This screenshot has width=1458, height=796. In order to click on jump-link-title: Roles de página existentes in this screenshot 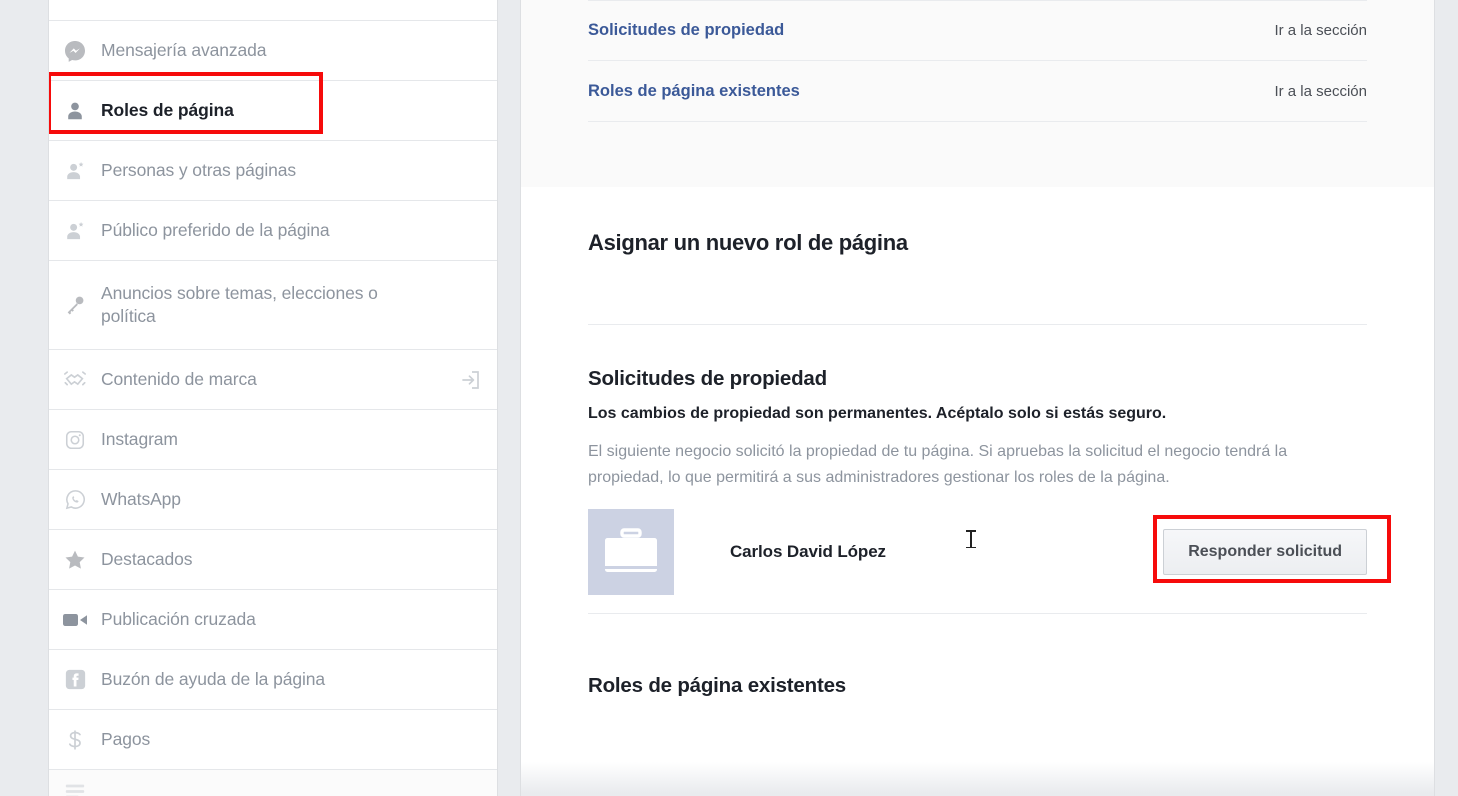, I will do `click(694, 91)`.